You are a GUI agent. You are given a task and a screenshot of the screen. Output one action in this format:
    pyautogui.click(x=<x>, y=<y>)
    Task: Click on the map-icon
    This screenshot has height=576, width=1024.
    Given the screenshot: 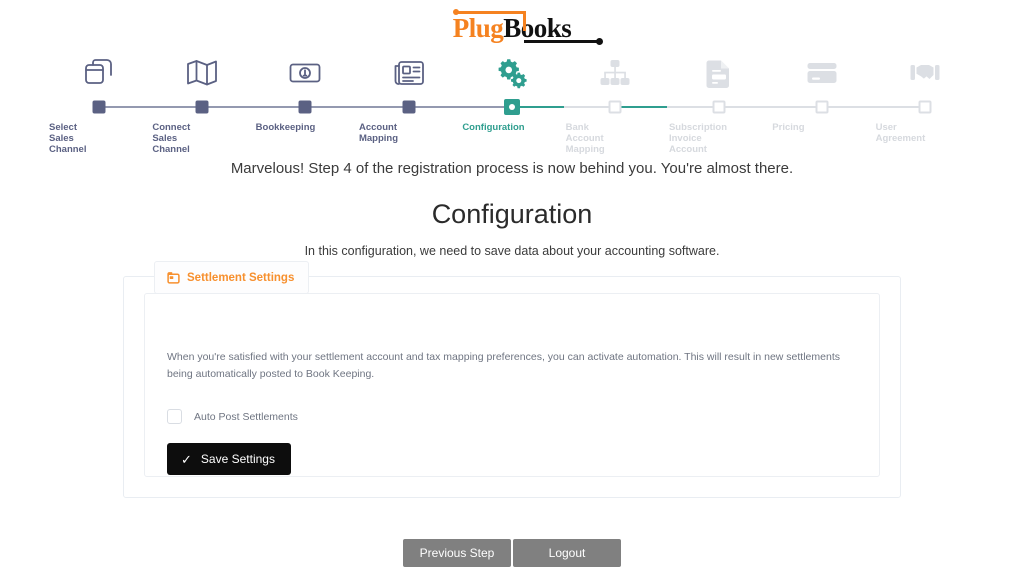 What is the action you would take?
    pyautogui.click(x=201, y=73)
    